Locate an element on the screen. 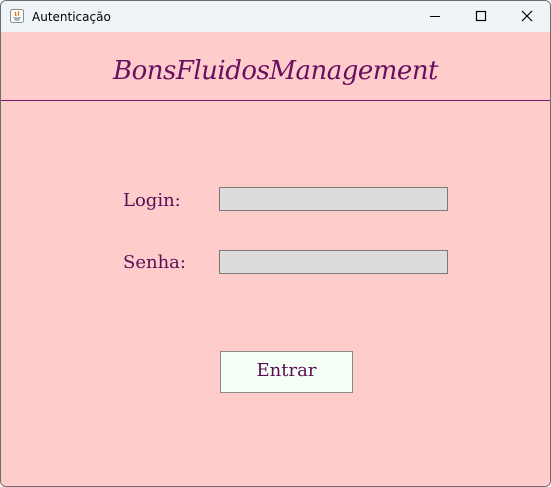  maximize-button is located at coordinates (481, 16).